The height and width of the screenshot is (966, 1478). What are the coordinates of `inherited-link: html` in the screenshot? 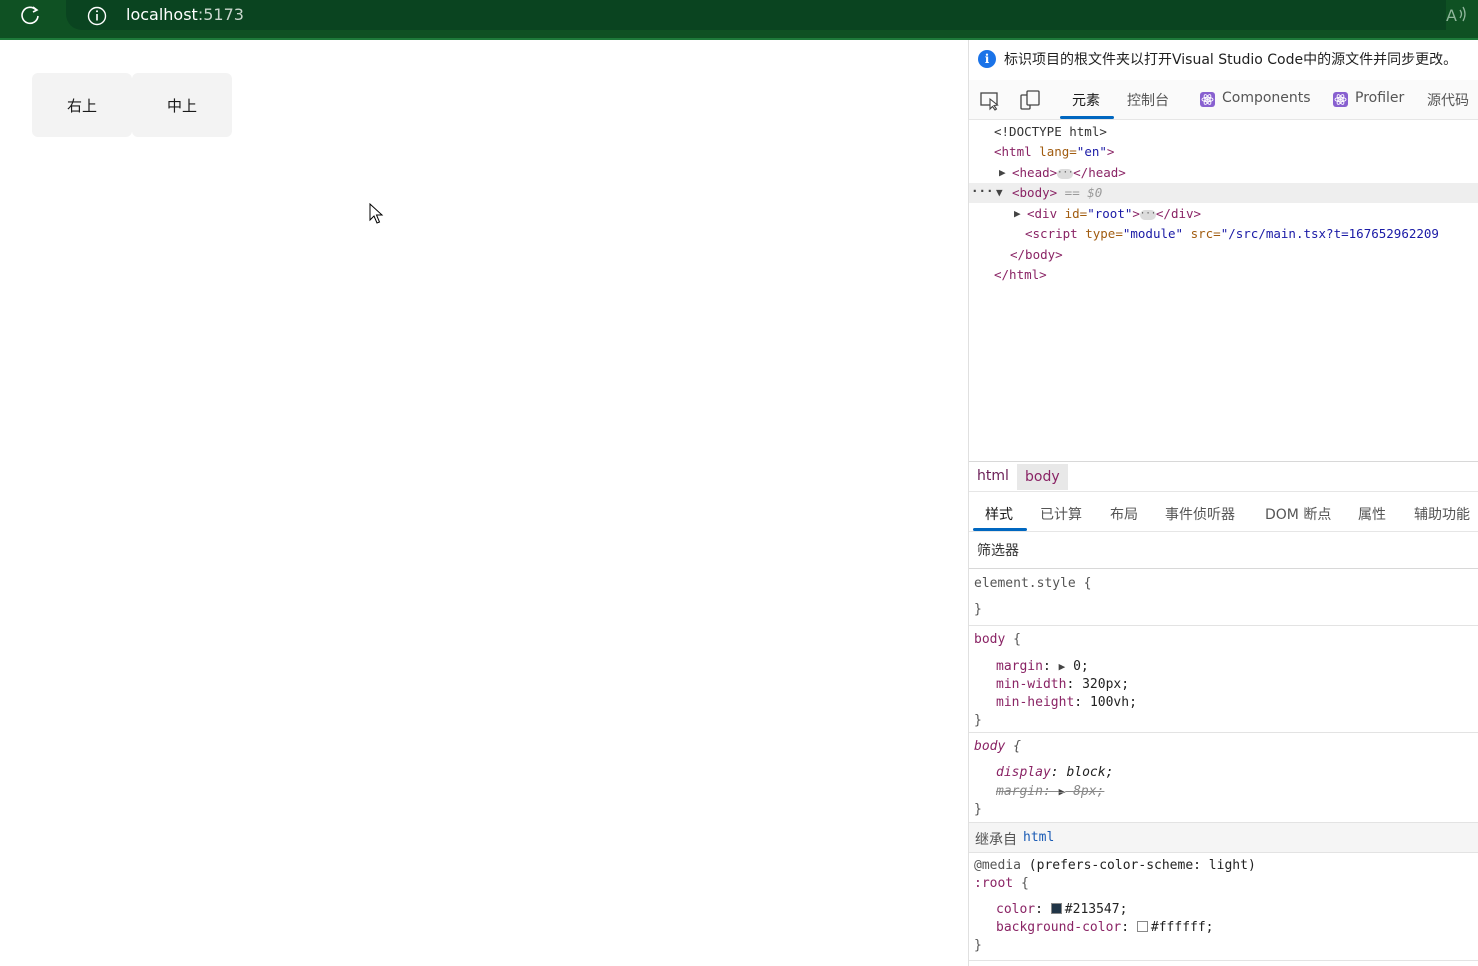 It's located at (1038, 837).